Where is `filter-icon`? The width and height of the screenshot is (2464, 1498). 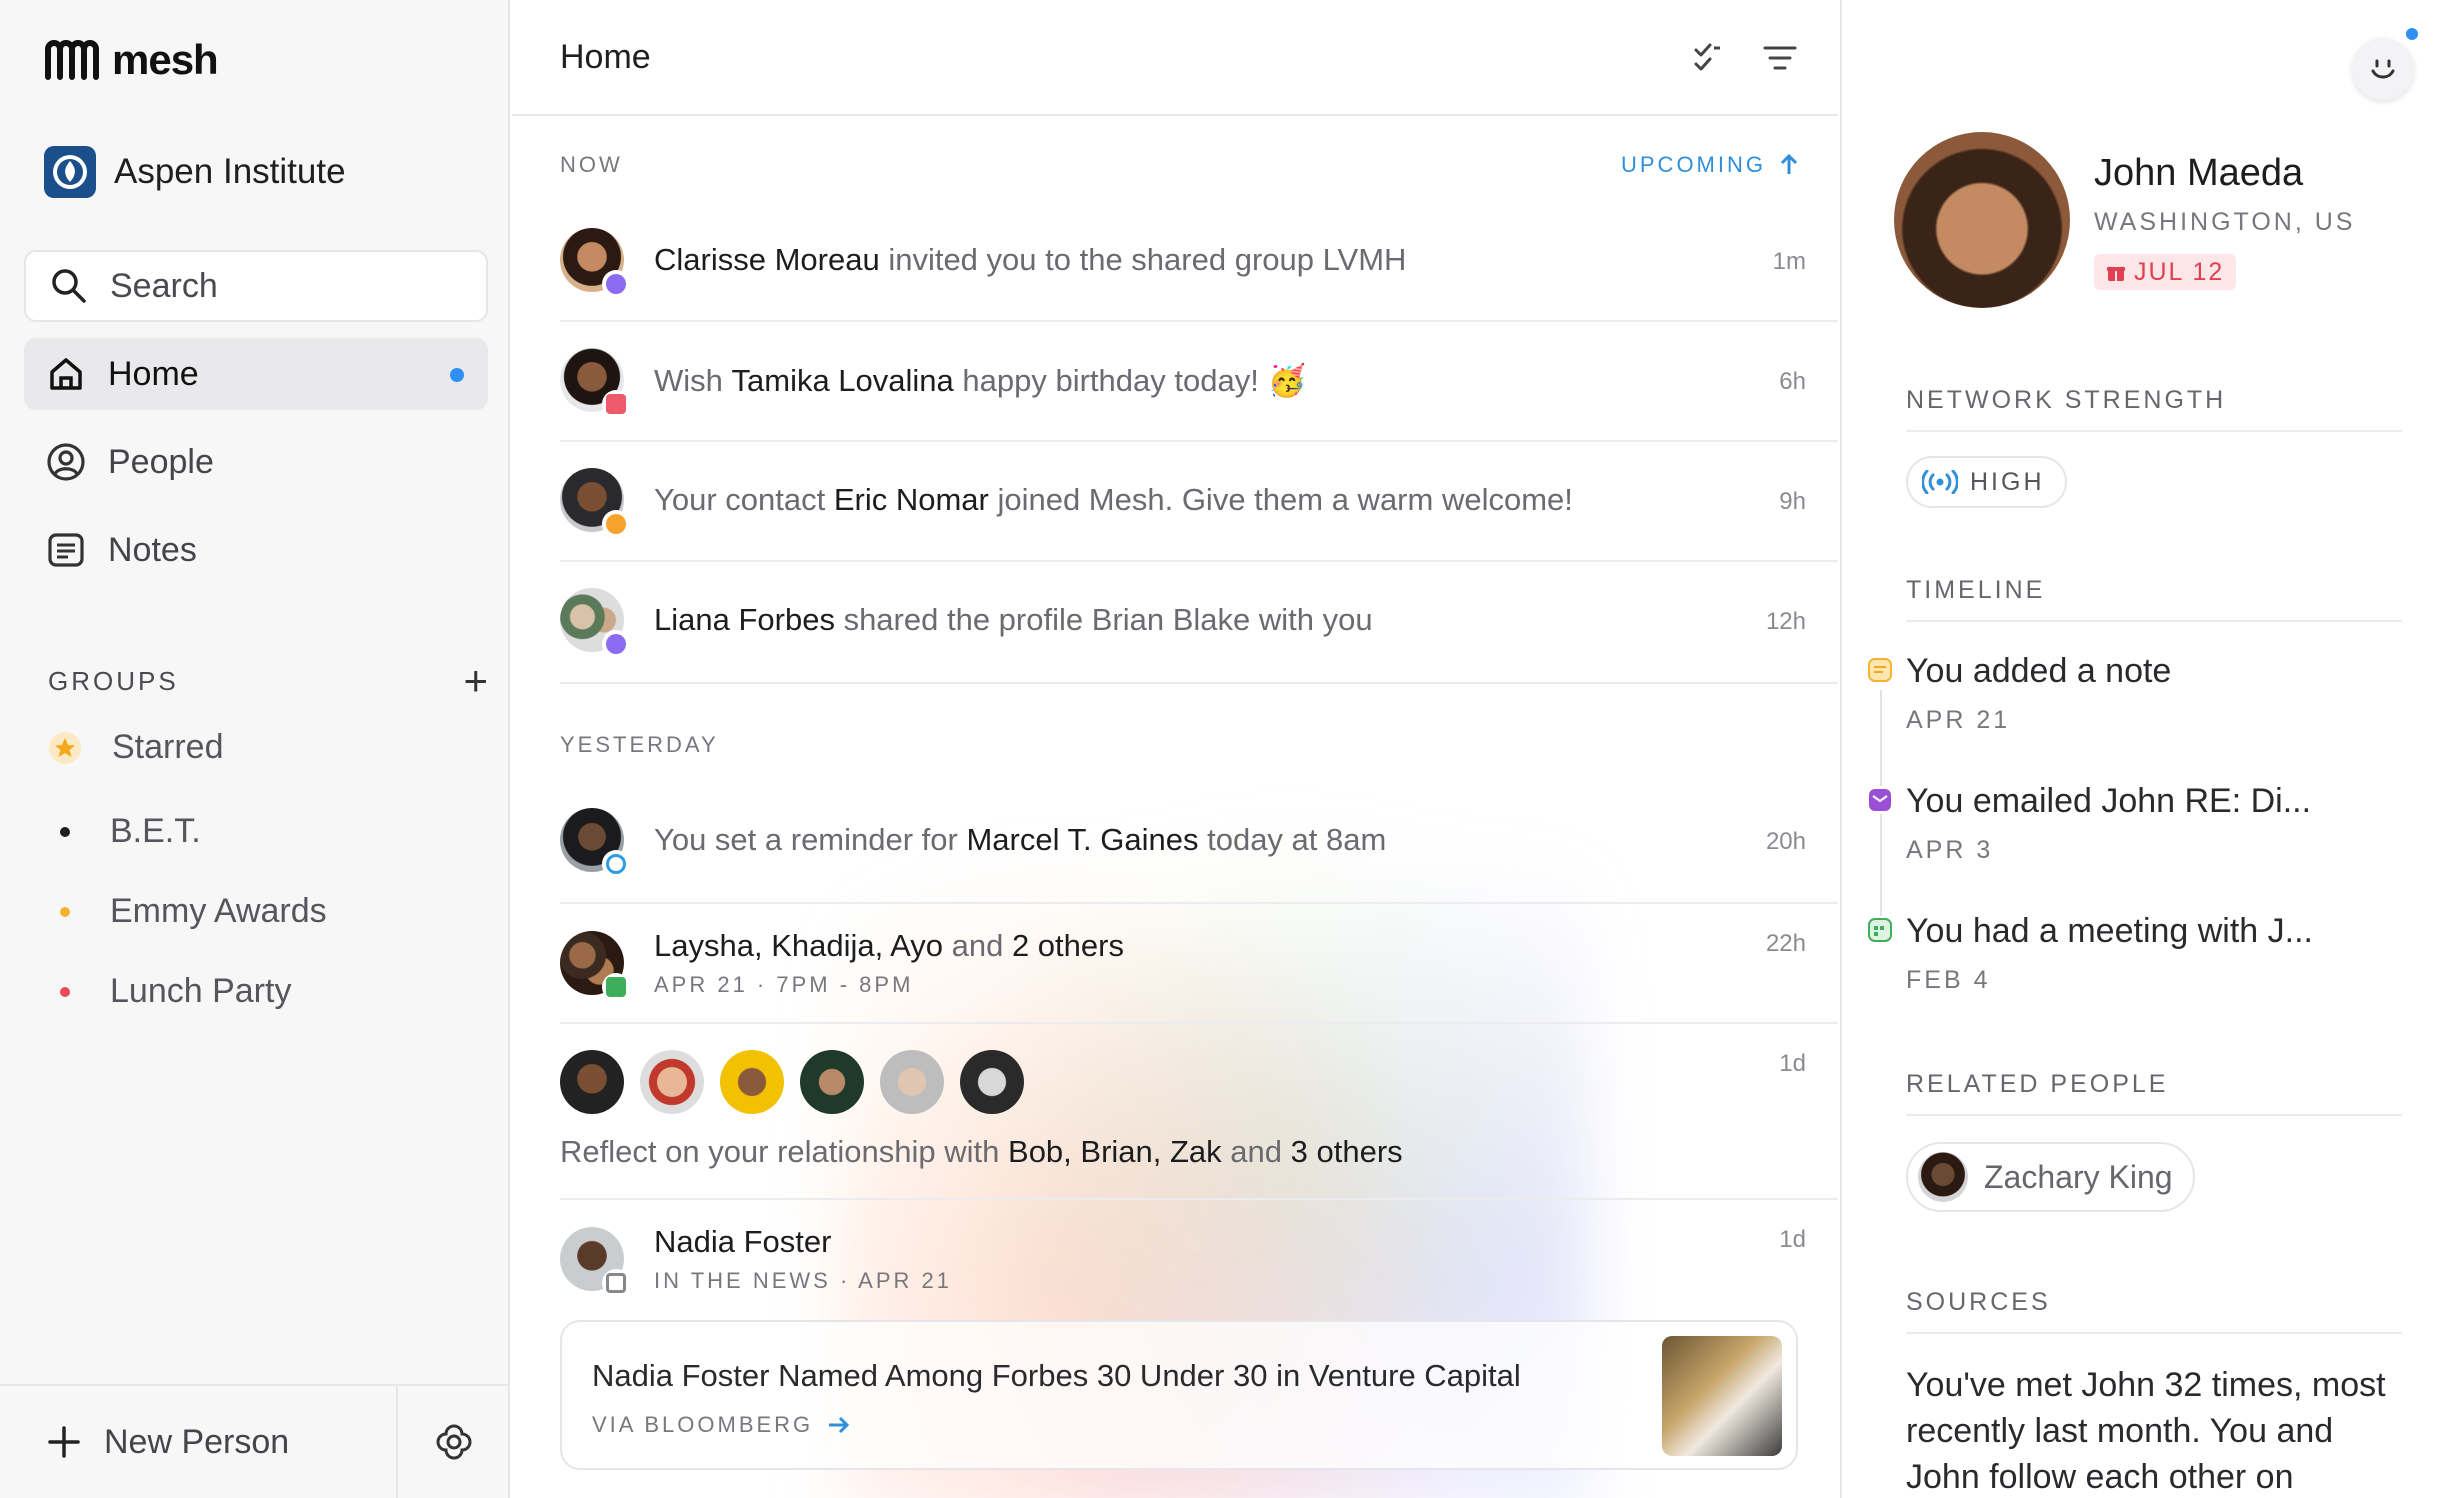
filter-icon is located at coordinates (1780, 58).